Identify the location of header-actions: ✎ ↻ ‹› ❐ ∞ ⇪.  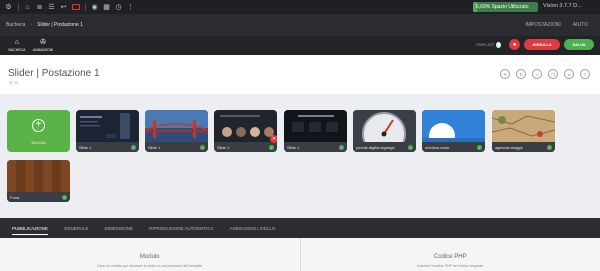
(542, 74).